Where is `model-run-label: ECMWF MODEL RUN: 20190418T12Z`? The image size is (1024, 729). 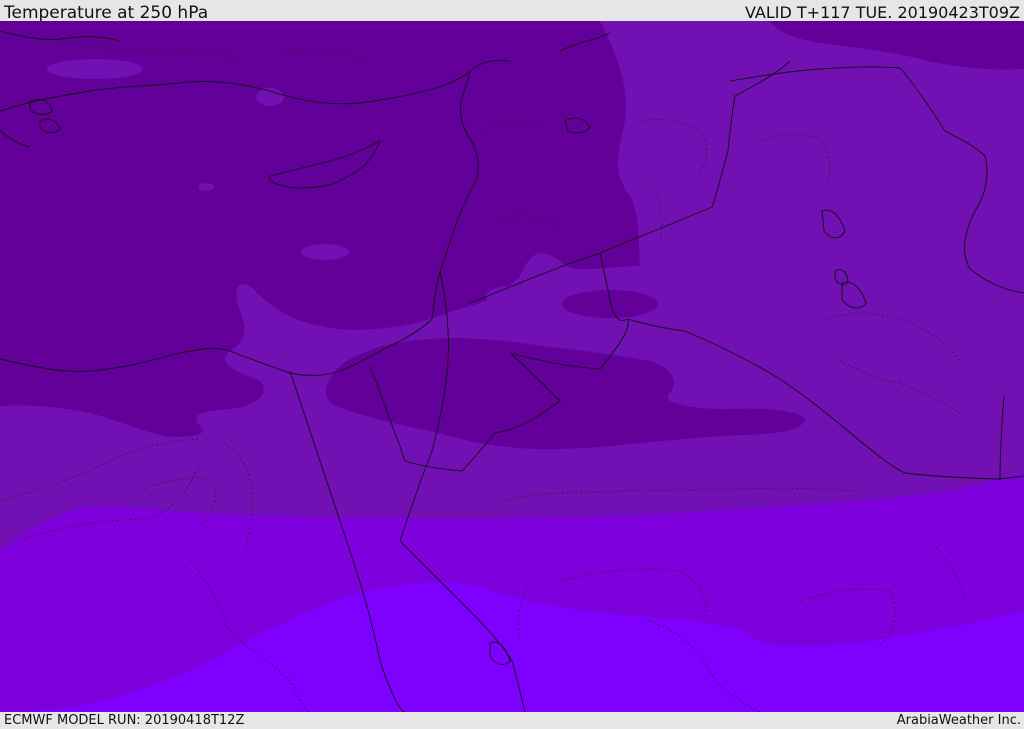 model-run-label: ECMWF MODEL RUN: 20190418T12Z is located at coordinates (124, 720).